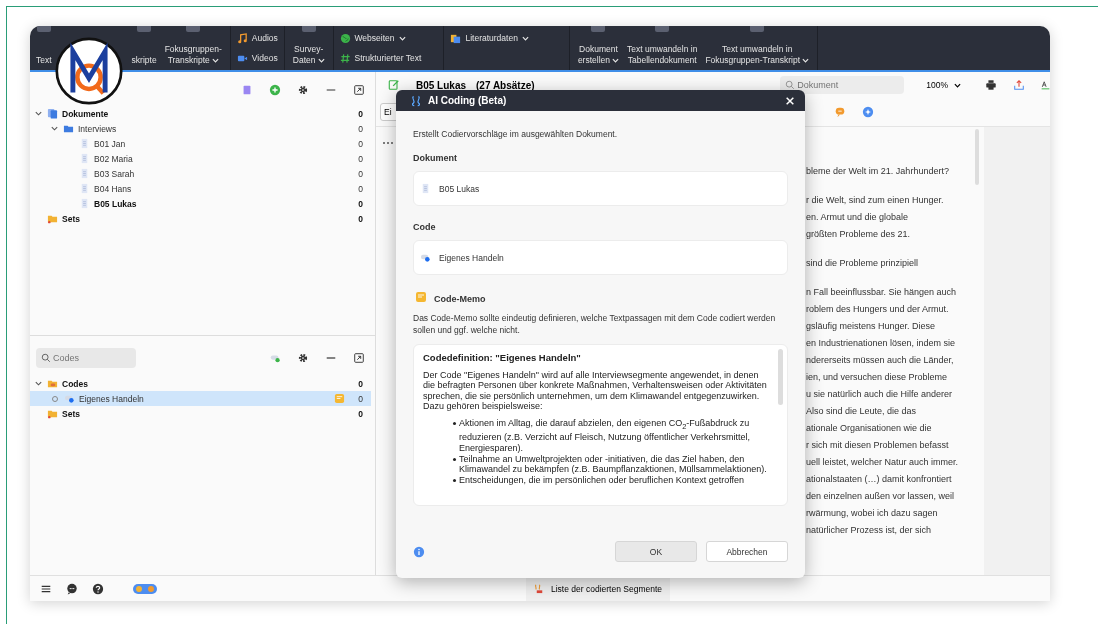 The width and height of the screenshot is (1098, 624). What do you see at coordinates (200, 113) in the screenshot?
I see `tree-item: Dokumente 0` at bounding box center [200, 113].